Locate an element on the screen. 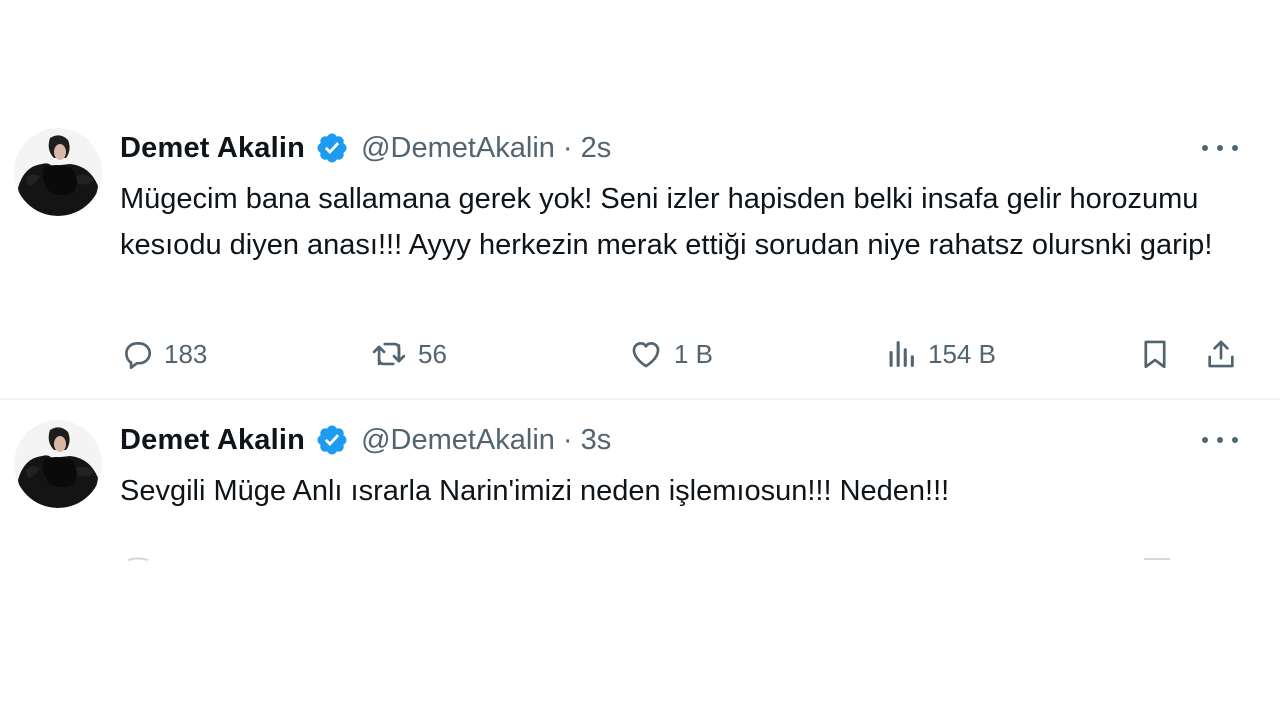 This screenshot has width=1280, height=720. like-button: 1 B is located at coordinates (670, 354).